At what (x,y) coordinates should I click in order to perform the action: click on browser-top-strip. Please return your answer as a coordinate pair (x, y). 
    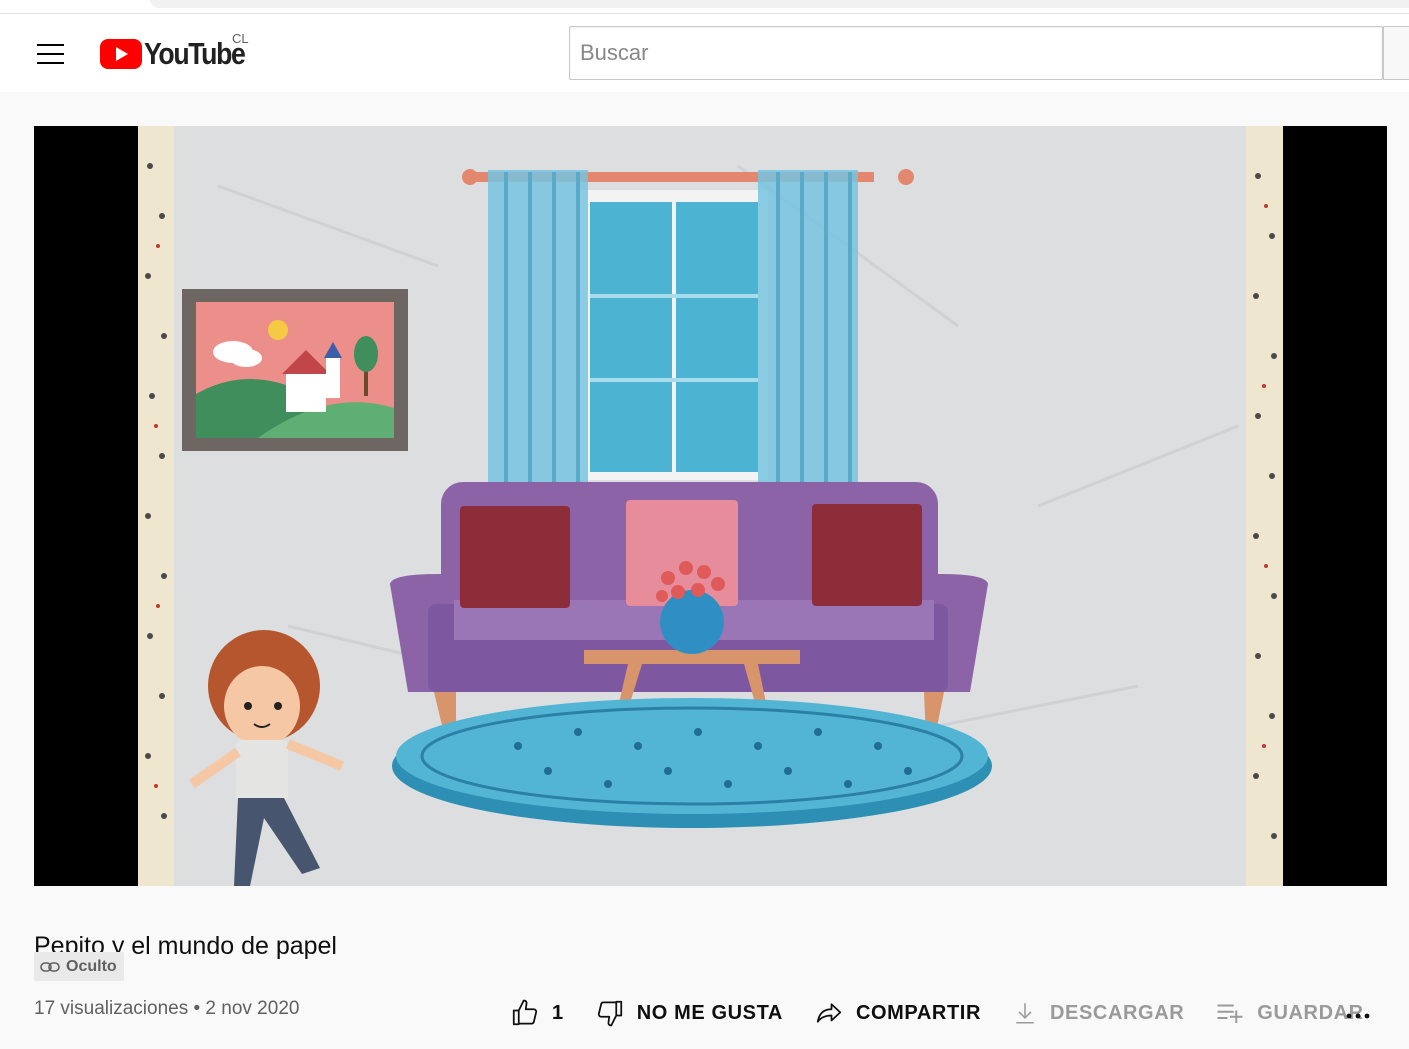
    Looking at the image, I should click on (704, 7).